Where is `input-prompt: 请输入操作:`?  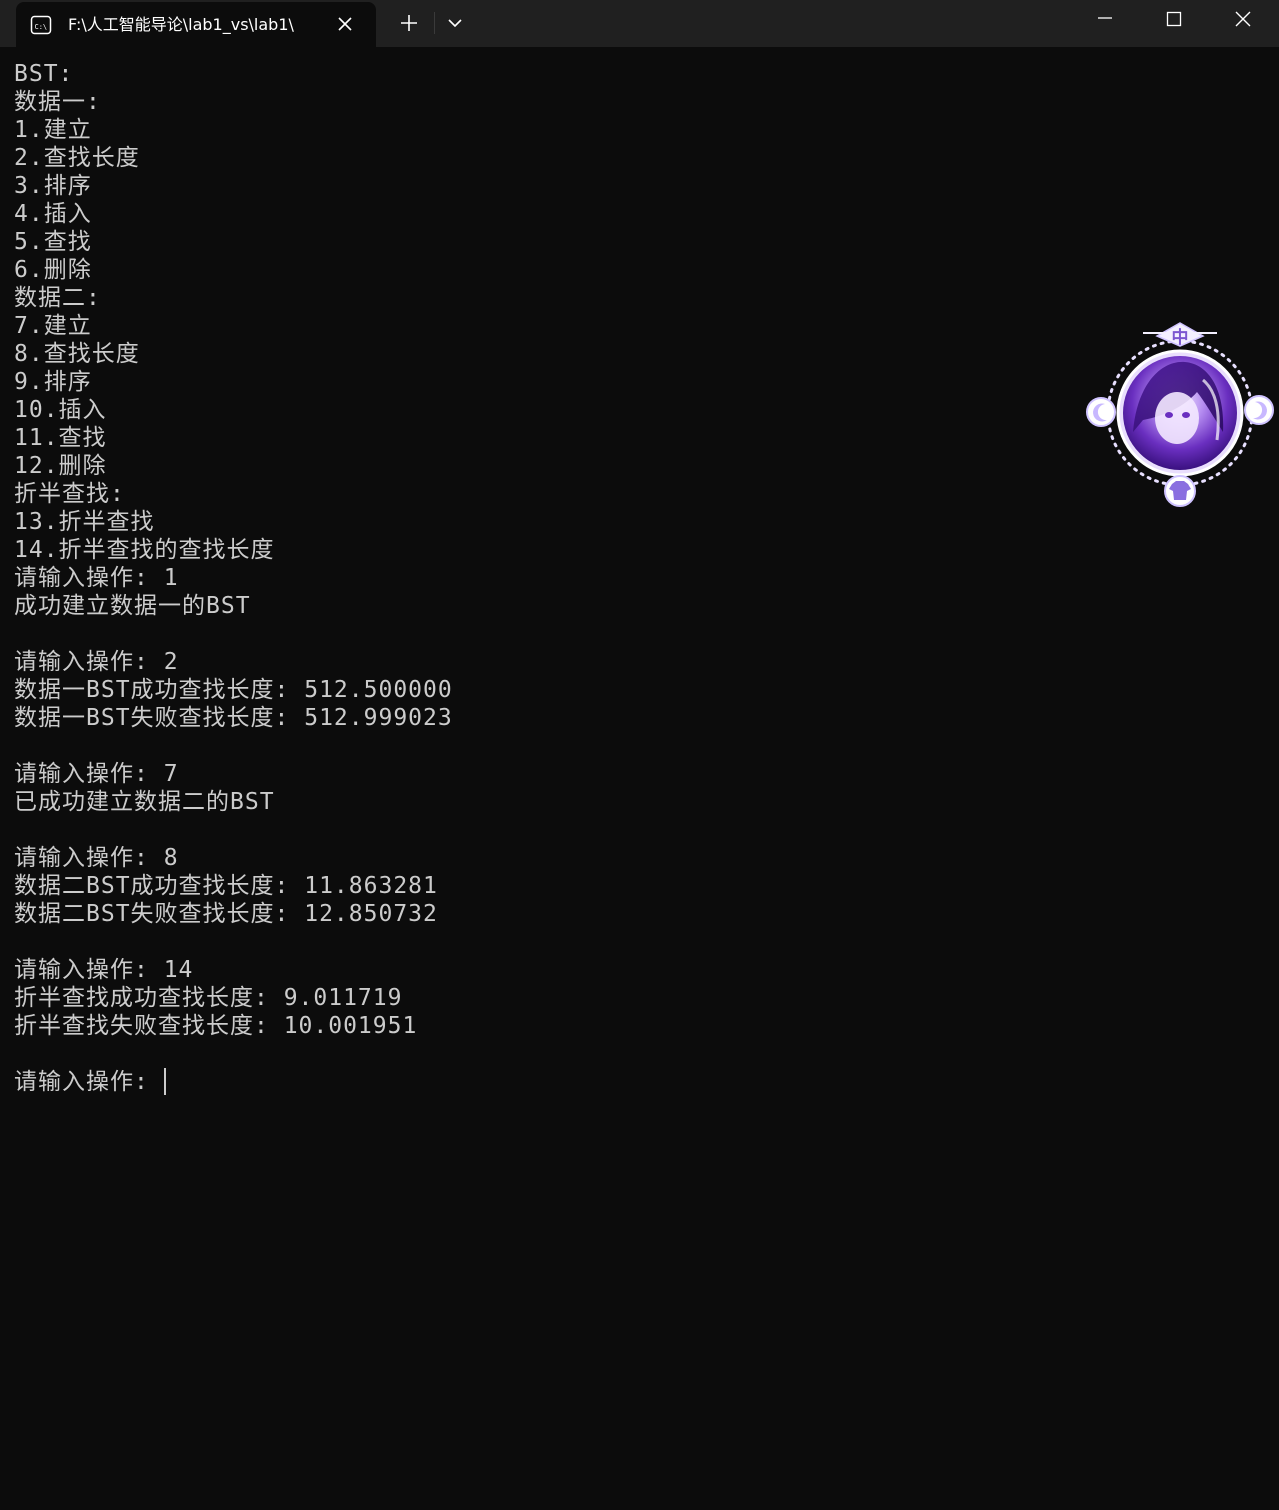
input-prompt: 请输入操作: is located at coordinates (89, 1082).